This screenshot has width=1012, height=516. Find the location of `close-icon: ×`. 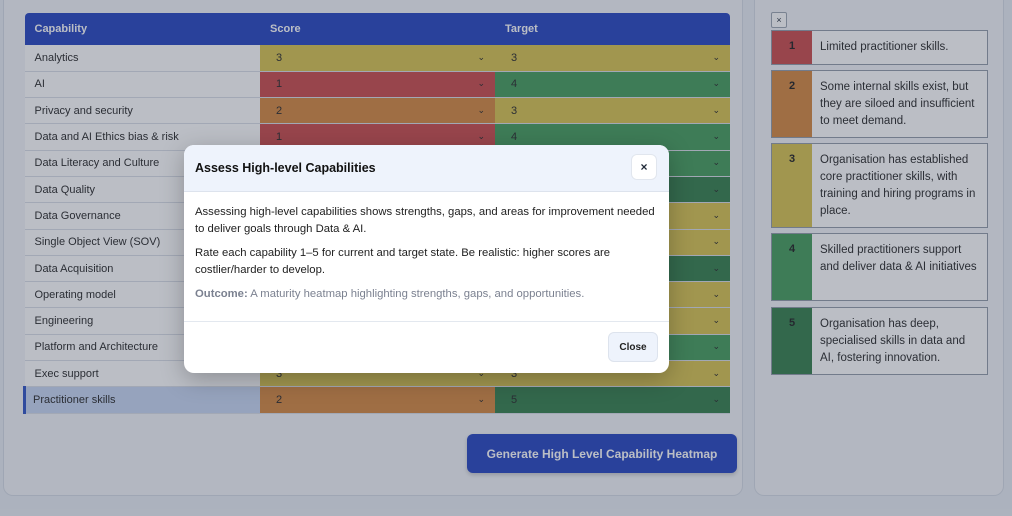

close-icon: × is located at coordinates (644, 167).